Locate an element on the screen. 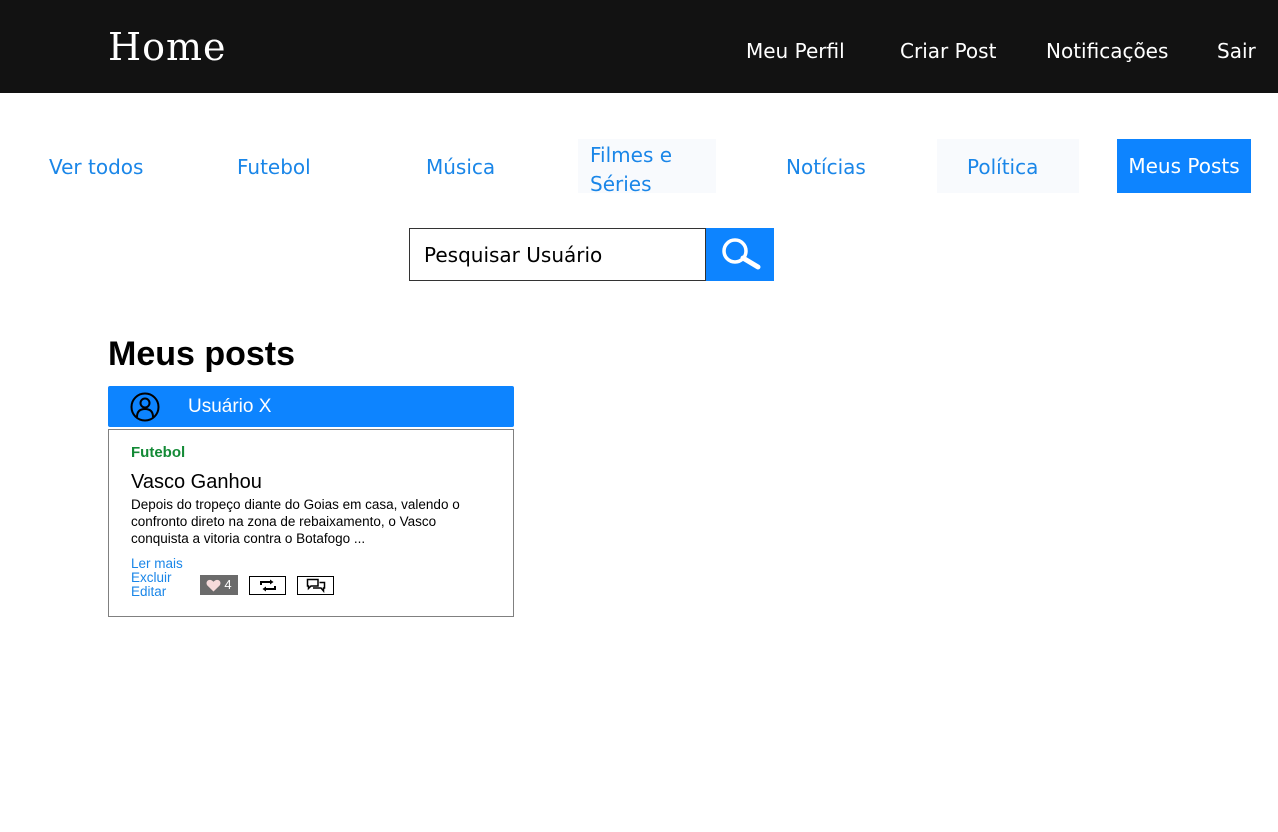 Image resolution: width=1278 pixels, height=832 pixels. section-title: Meus posts is located at coordinates (202, 354).